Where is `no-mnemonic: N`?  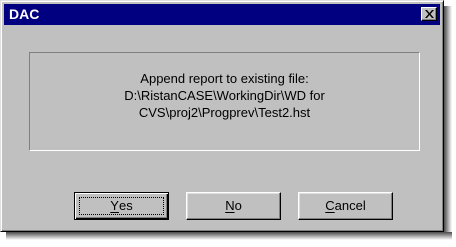
no-mnemonic: N is located at coordinates (230, 205).